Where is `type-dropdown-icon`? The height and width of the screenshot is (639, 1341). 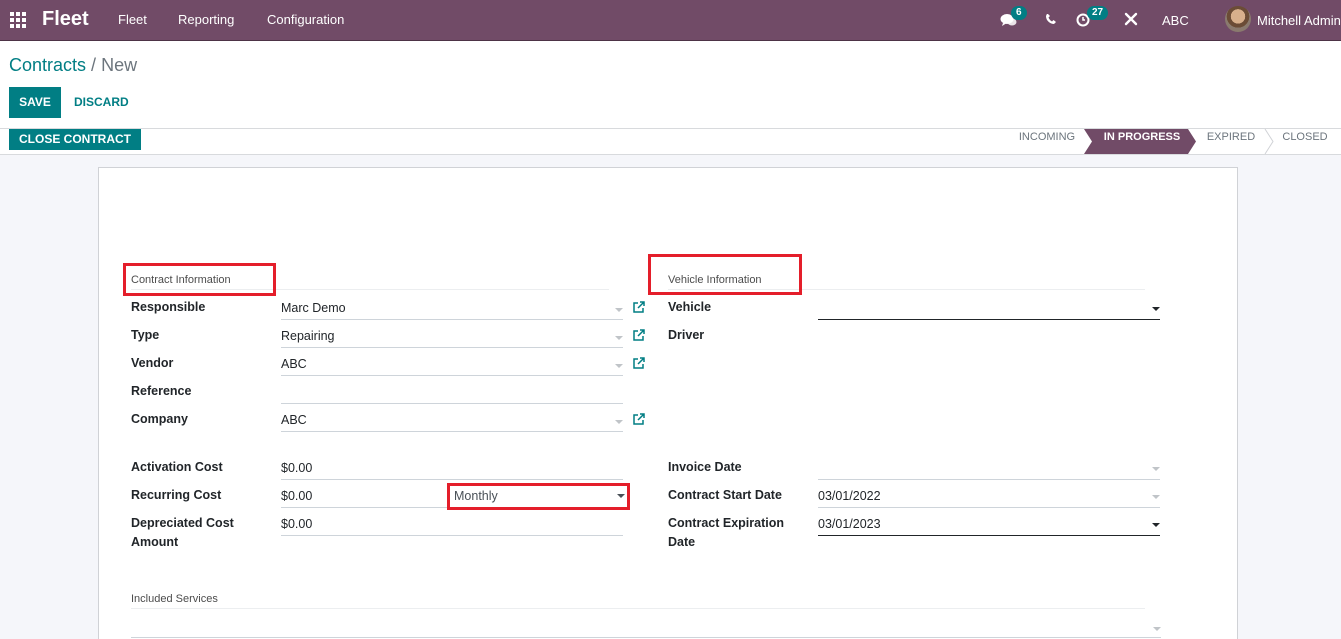
type-dropdown-icon is located at coordinates (619, 338).